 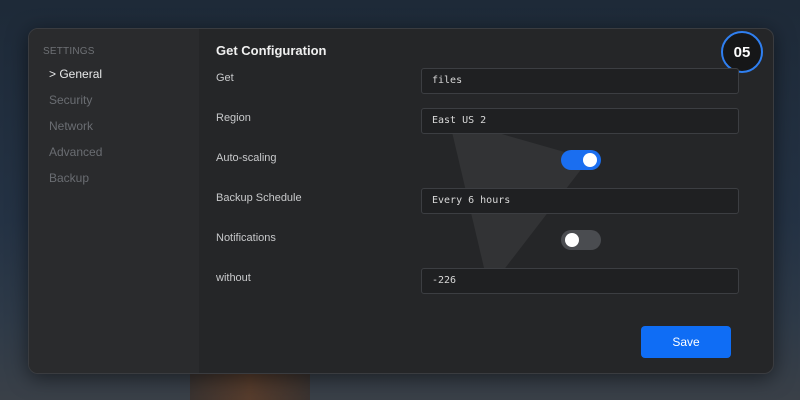 What do you see at coordinates (75, 152) in the screenshot?
I see `sidebar-item-advanced: Advanced` at bounding box center [75, 152].